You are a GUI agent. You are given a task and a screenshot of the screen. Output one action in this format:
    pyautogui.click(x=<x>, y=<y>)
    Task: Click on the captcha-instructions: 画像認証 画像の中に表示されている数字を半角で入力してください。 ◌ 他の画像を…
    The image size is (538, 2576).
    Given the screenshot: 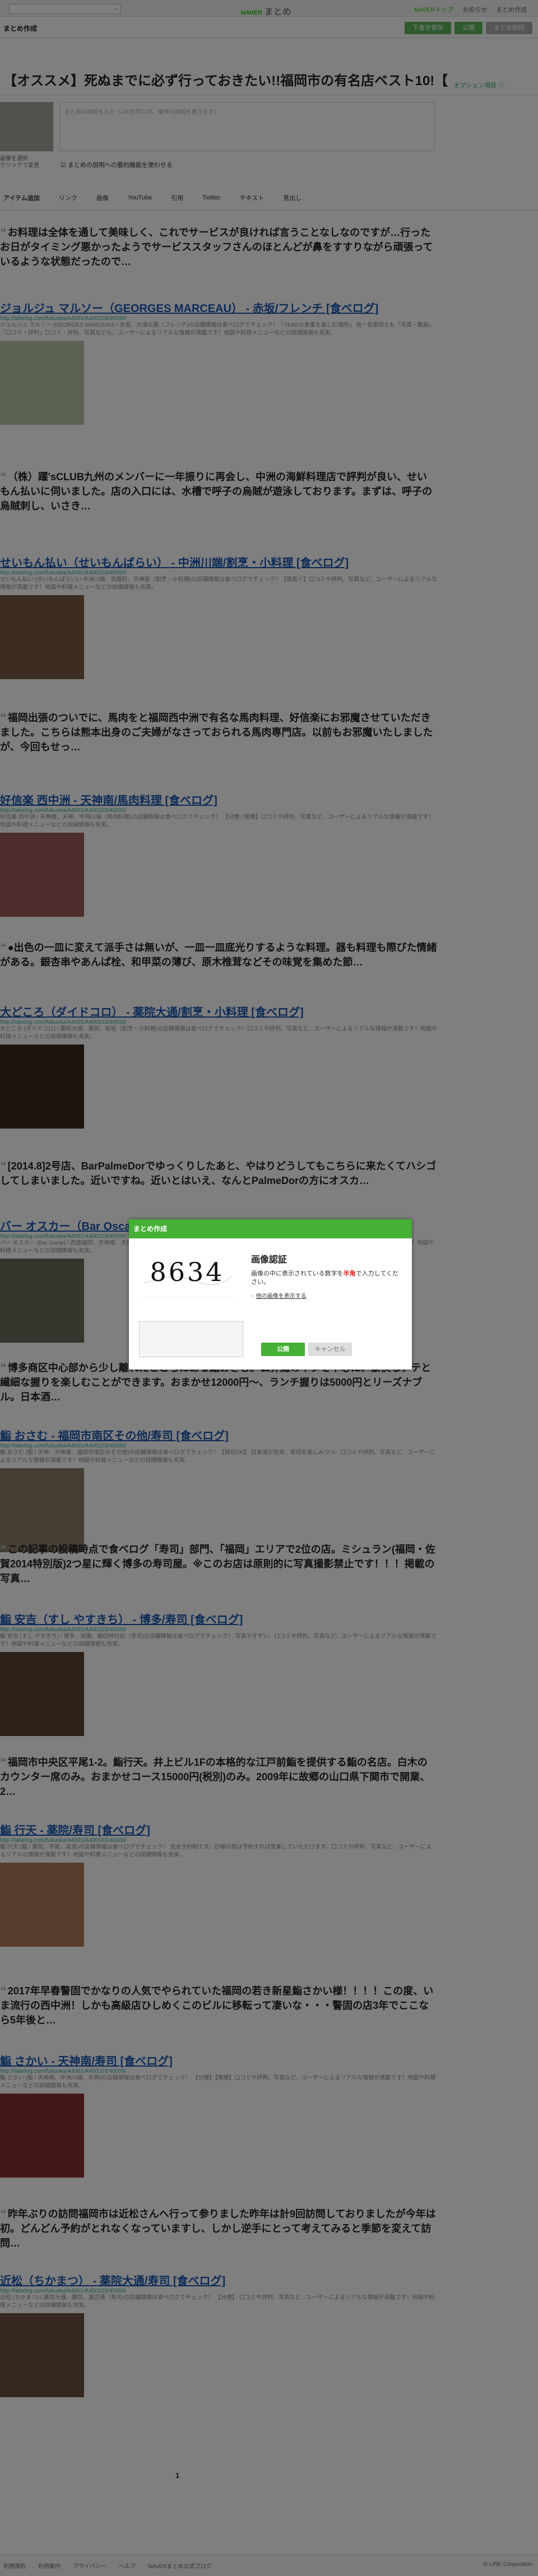 What is the action you would take?
    pyautogui.click(x=326, y=1275)
    